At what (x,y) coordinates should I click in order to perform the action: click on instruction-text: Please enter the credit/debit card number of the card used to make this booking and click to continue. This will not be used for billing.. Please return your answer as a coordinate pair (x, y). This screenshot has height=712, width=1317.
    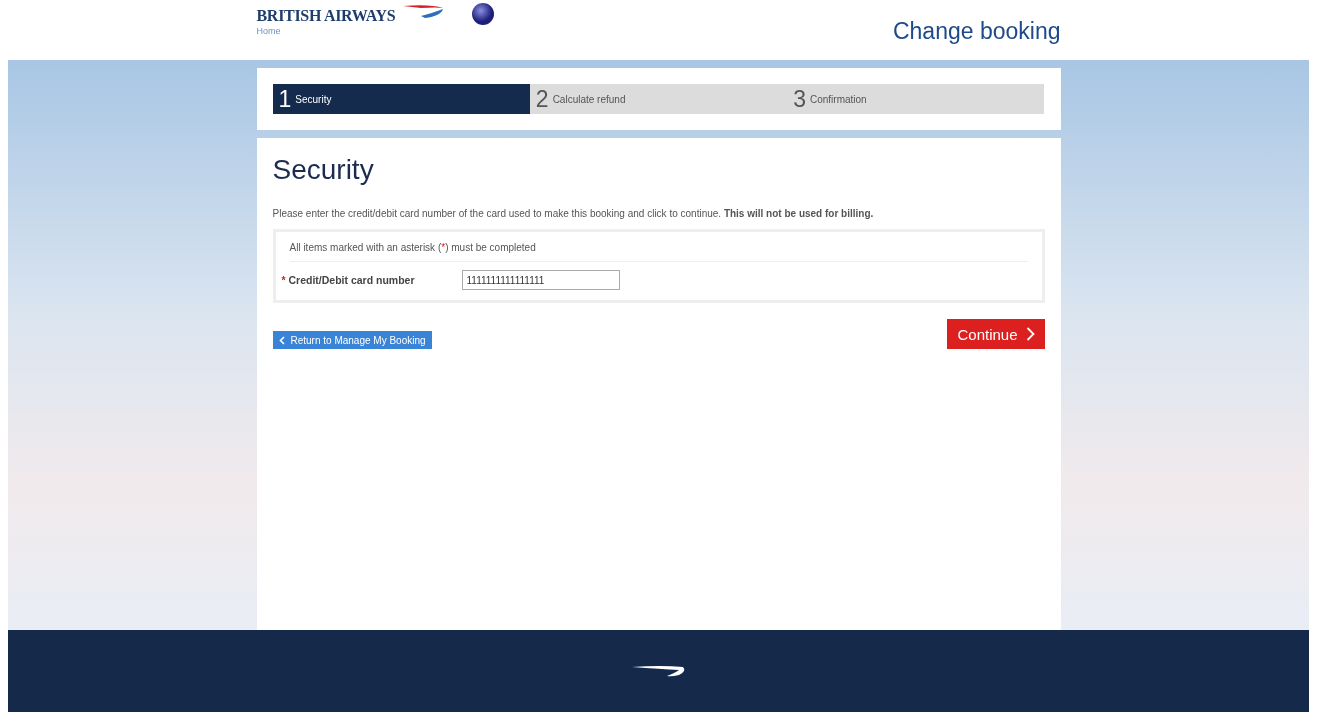
    Looking at the image, I should click on (573, 213).